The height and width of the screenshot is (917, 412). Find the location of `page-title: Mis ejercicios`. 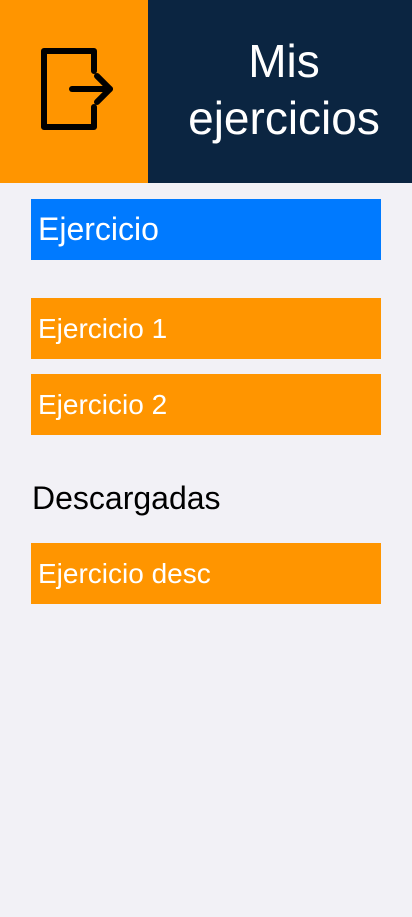

page-title: Mis ejercicios is located at coordinates (284, 89).